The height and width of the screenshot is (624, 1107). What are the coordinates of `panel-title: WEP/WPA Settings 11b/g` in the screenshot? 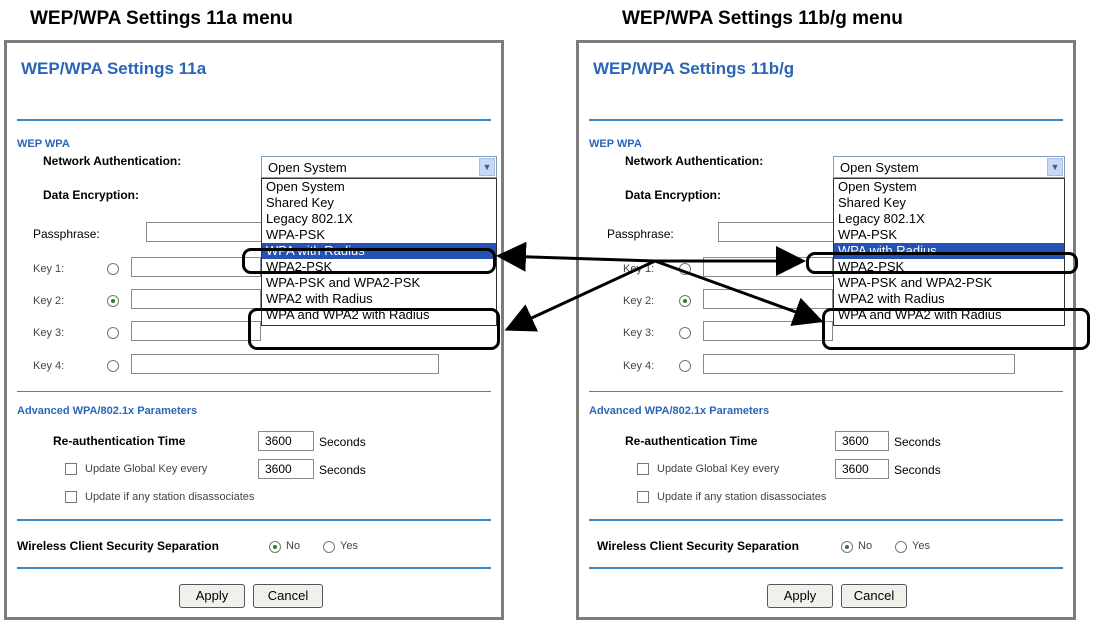 It's located at (694, 68).